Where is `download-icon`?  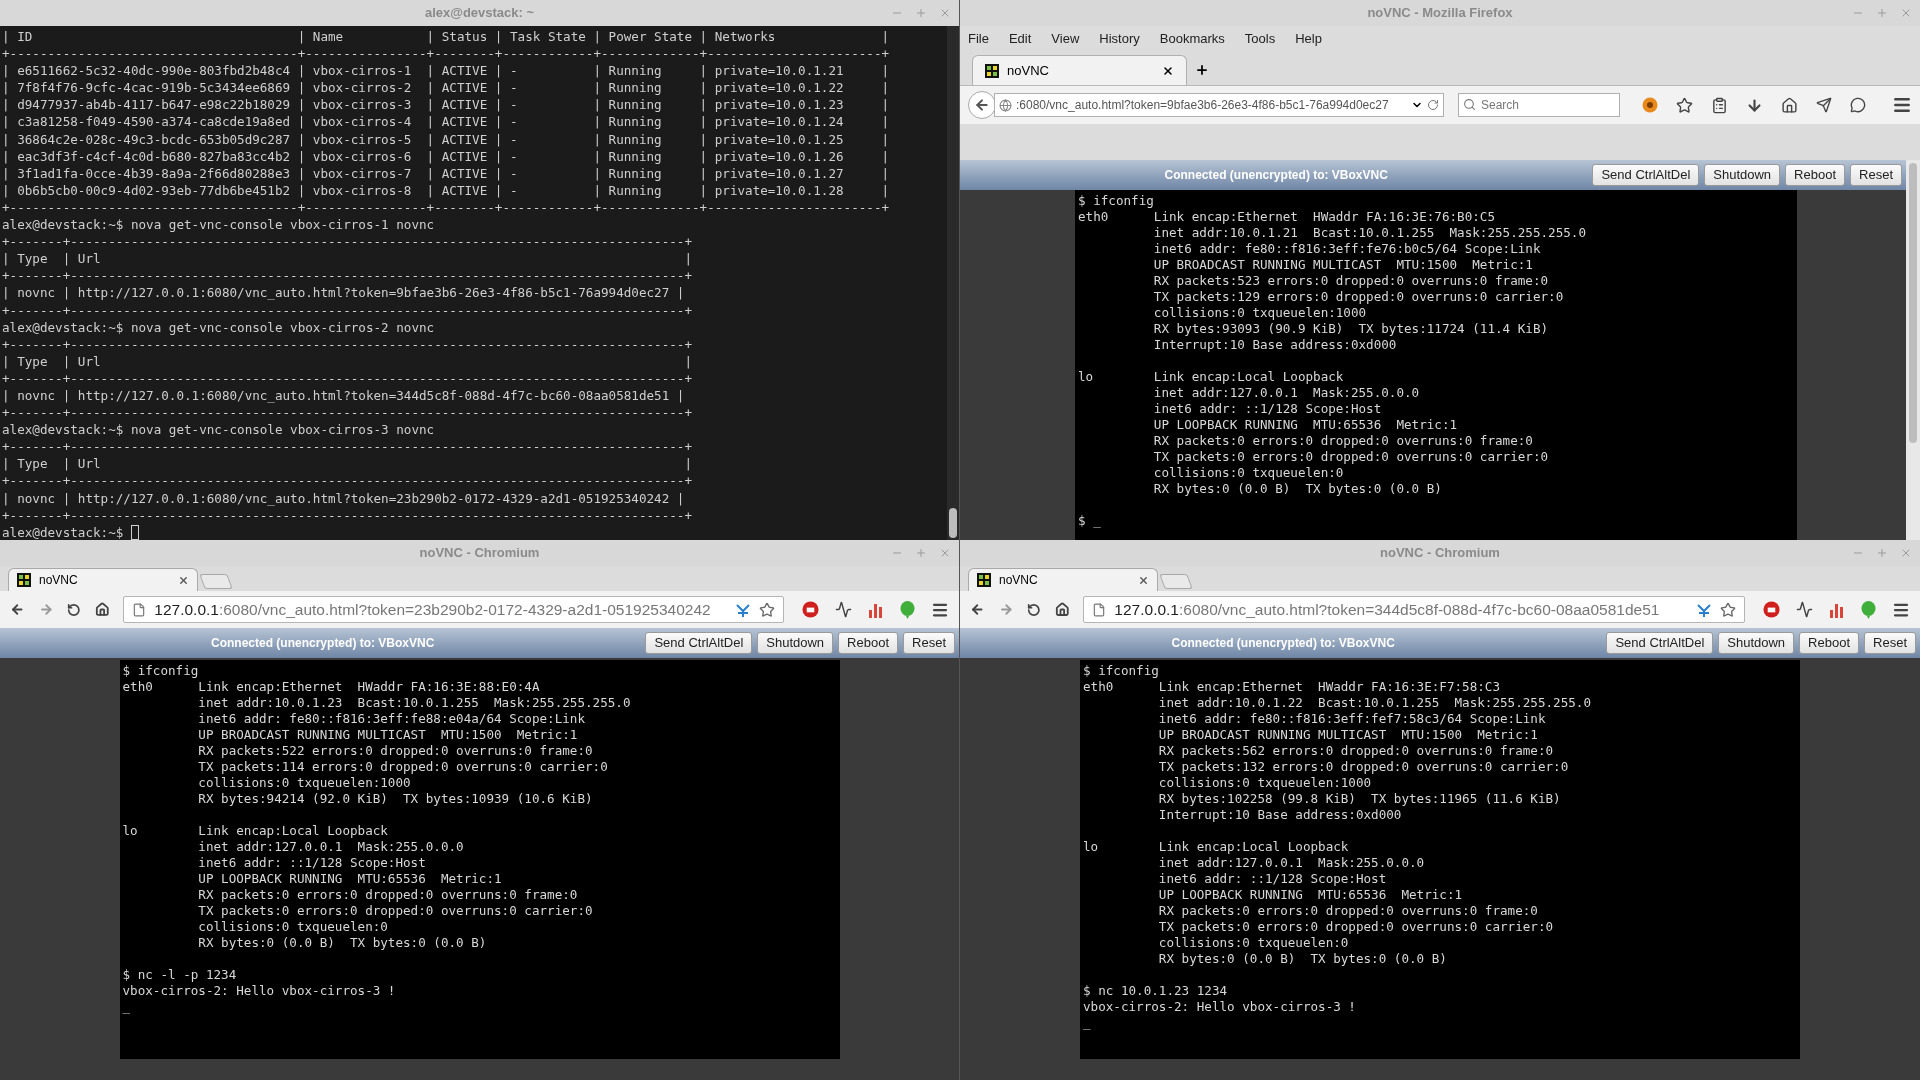 download-icon is located at coordinates (1754, 105).